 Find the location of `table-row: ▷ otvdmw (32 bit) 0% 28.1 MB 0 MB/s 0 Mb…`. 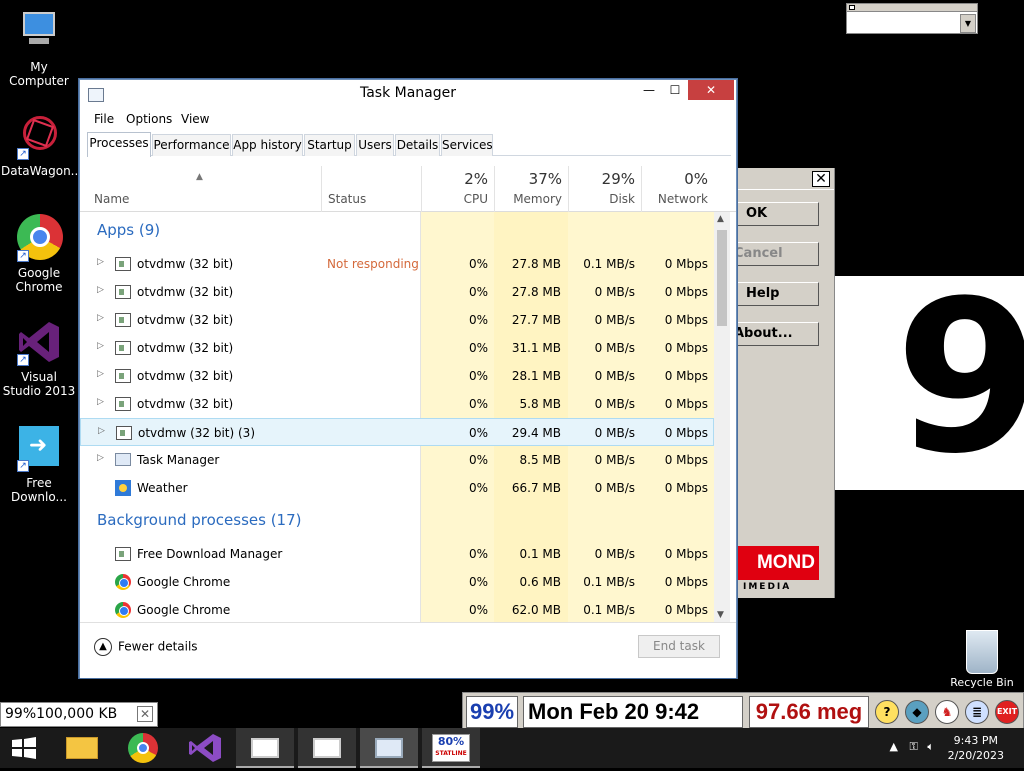

table-row: ▷ otvdmw (32 bit) 0% 28.1 MB 0 MB/s 0 Mb… is located at coordinates (397, 376).